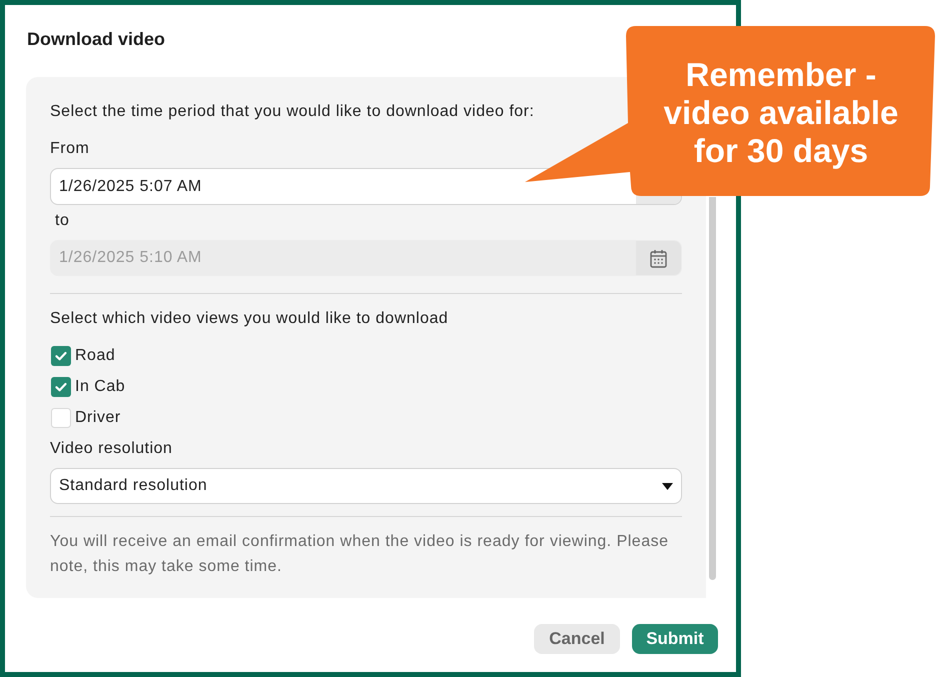 Image resolution: width=938 pixels, height=677 pixels. What do you see at coordinates (712, 388) in the screenshot?
I see `scrollbar` at bounding box center [712, 388].